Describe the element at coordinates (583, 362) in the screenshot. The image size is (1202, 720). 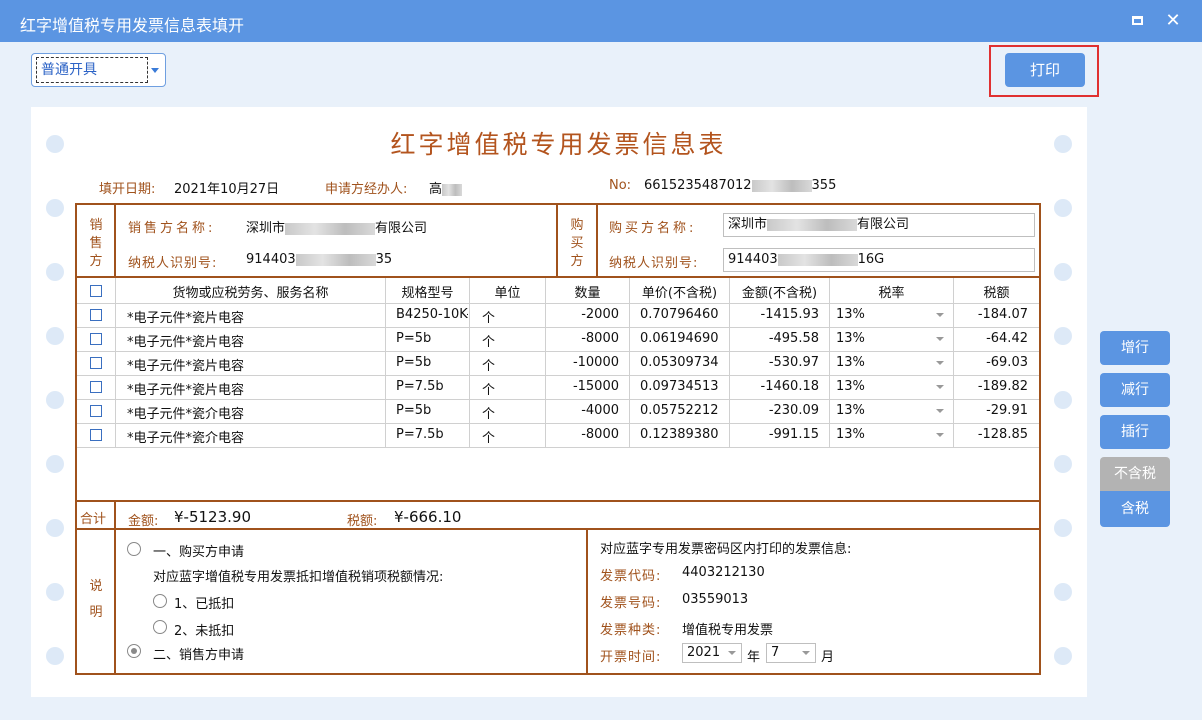
I see `cell-qty: -10000` at that location.